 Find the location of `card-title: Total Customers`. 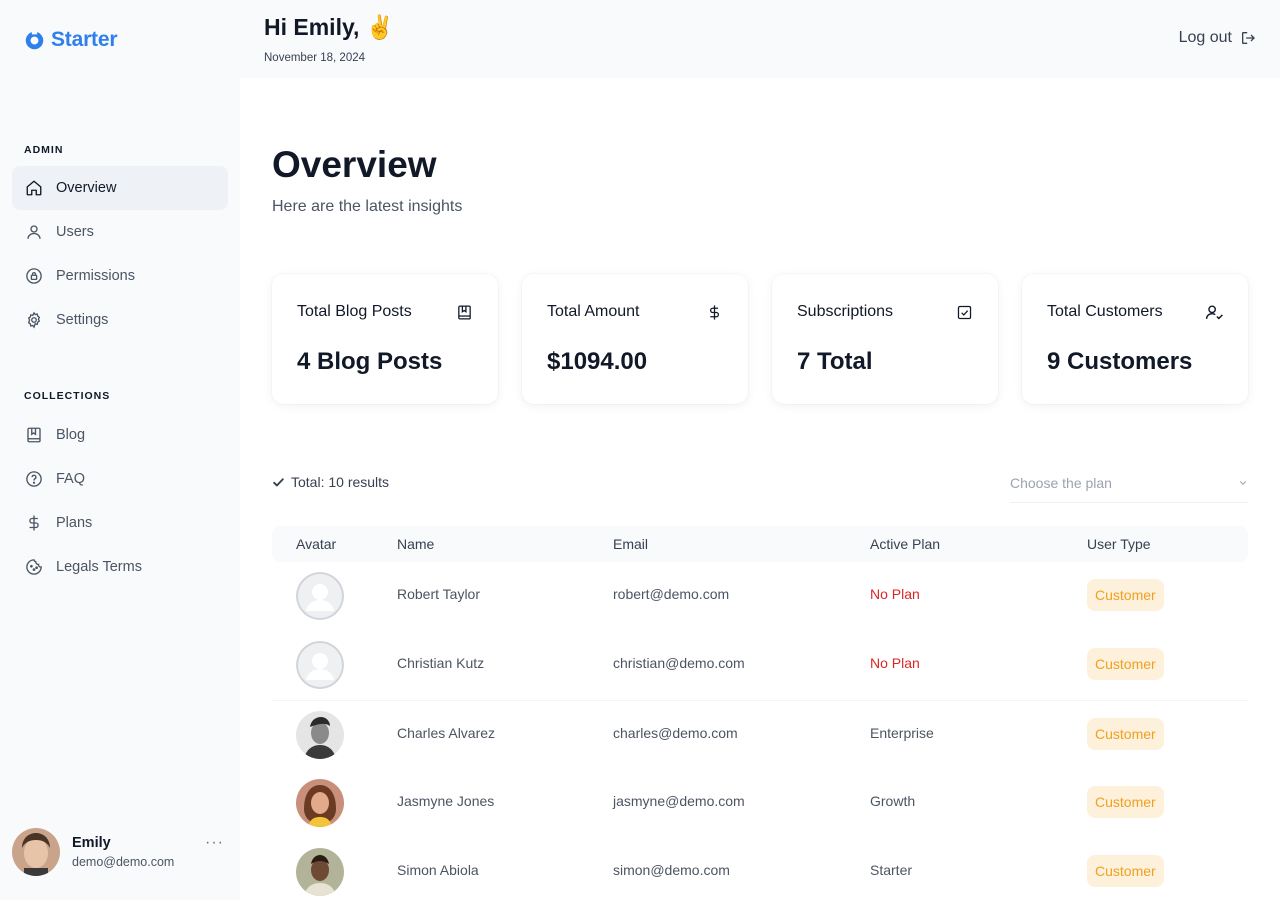

card-title: Total Customers is located at coordinates (1105, 311).